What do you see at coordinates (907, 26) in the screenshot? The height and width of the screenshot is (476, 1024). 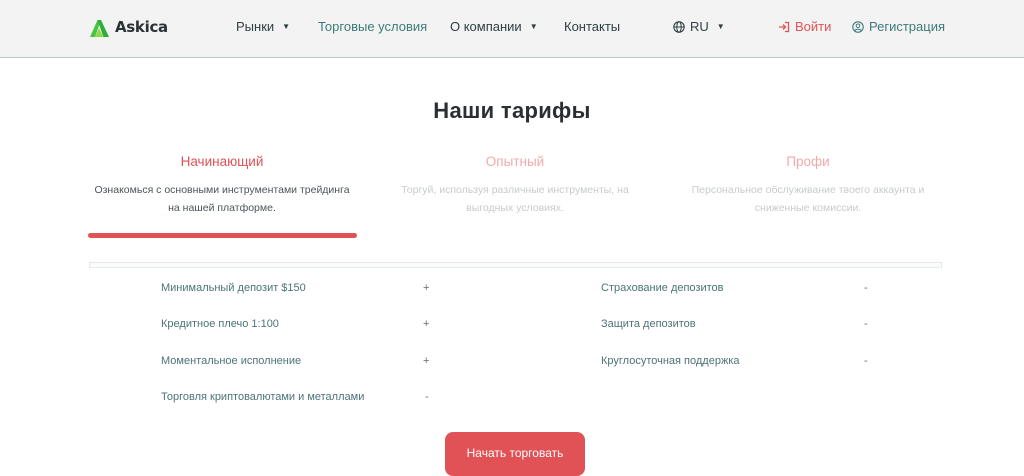 I see `register-label: Регистрация` at bounding box center [907, 26].